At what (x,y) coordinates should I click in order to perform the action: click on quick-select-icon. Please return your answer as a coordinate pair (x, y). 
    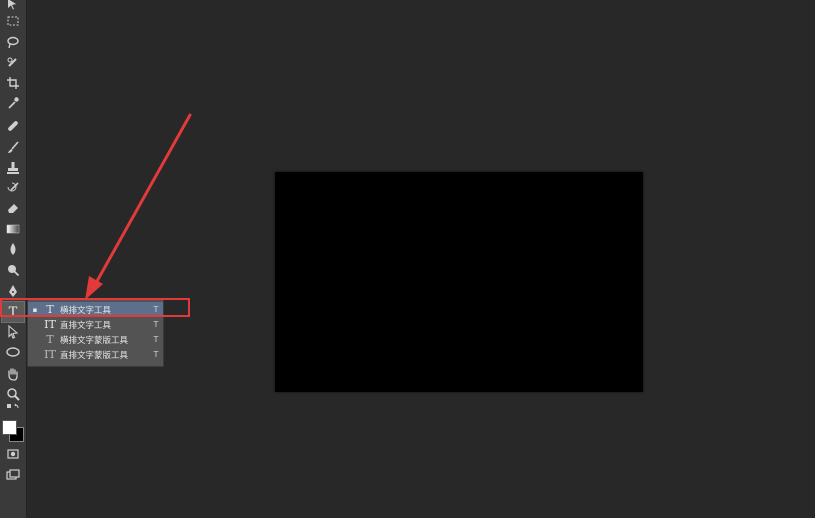
    Looking at the image, I should click on (13, 62).